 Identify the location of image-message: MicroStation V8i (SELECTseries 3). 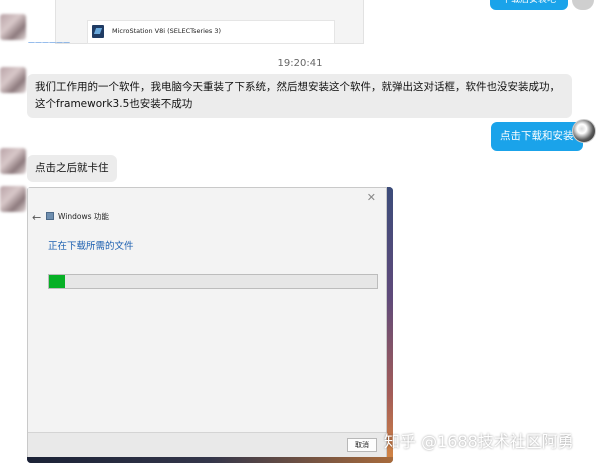
(209, 22).